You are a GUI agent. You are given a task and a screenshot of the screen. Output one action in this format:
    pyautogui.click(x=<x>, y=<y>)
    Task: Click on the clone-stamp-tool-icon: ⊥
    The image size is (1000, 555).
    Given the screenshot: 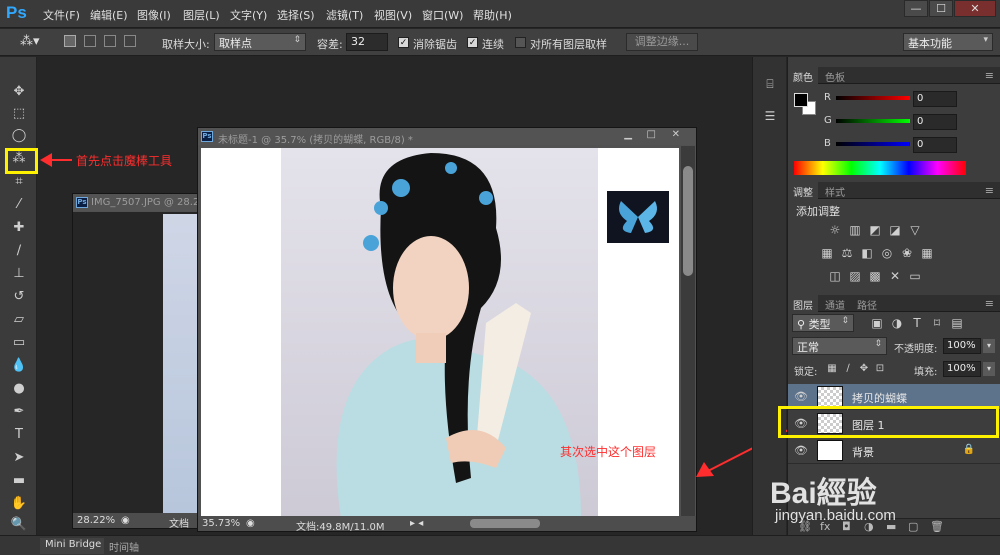 What is the action you would take?
    pyautogui.click(x=19, y=274)
    